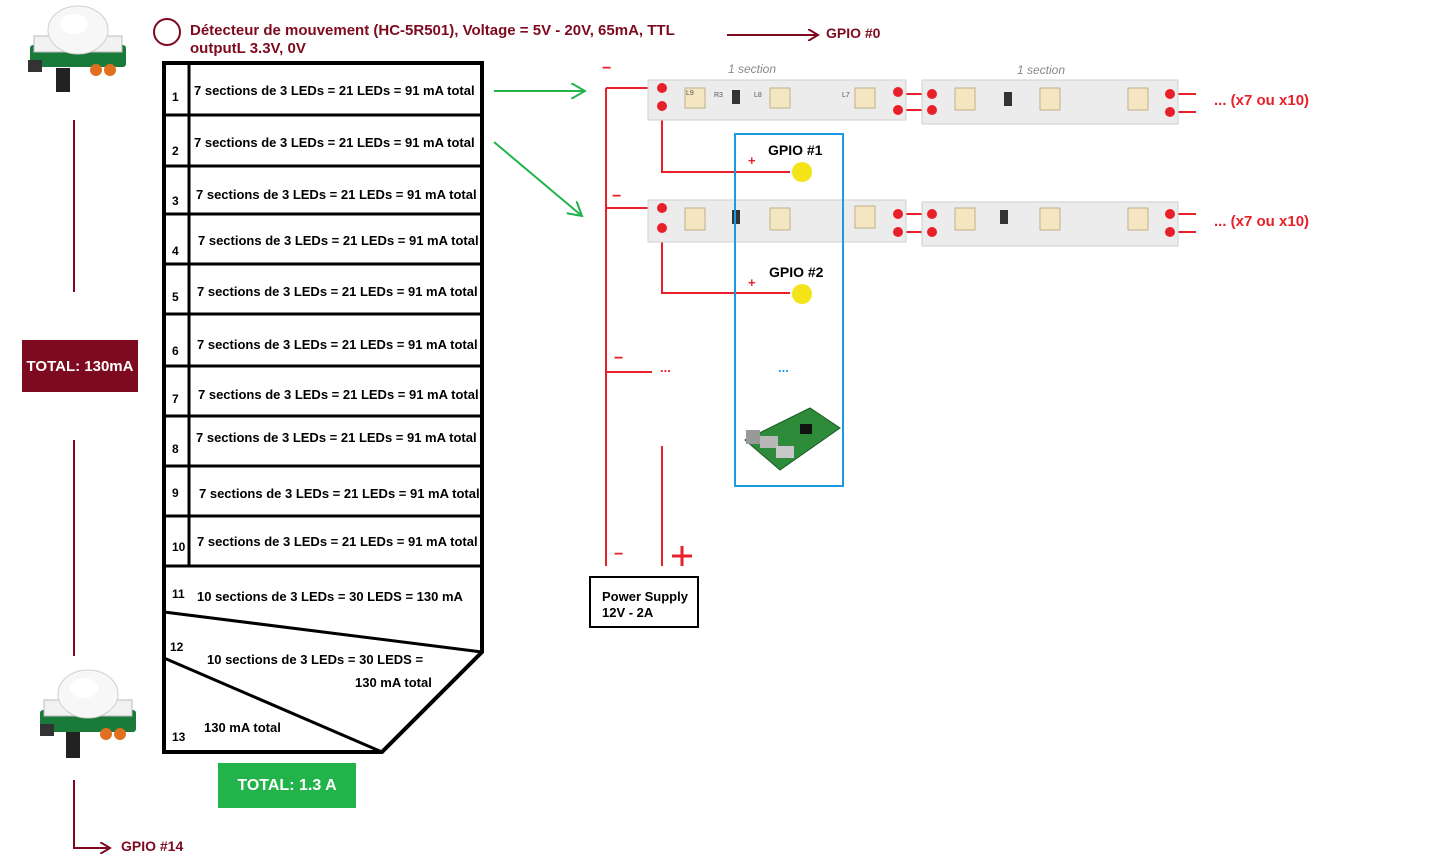 This screenshot has height=862, width=1445. What do you see at coordinates (537, 178) in the screenshot?
I see `stair2-arrow` at bounding box center [537, 178].